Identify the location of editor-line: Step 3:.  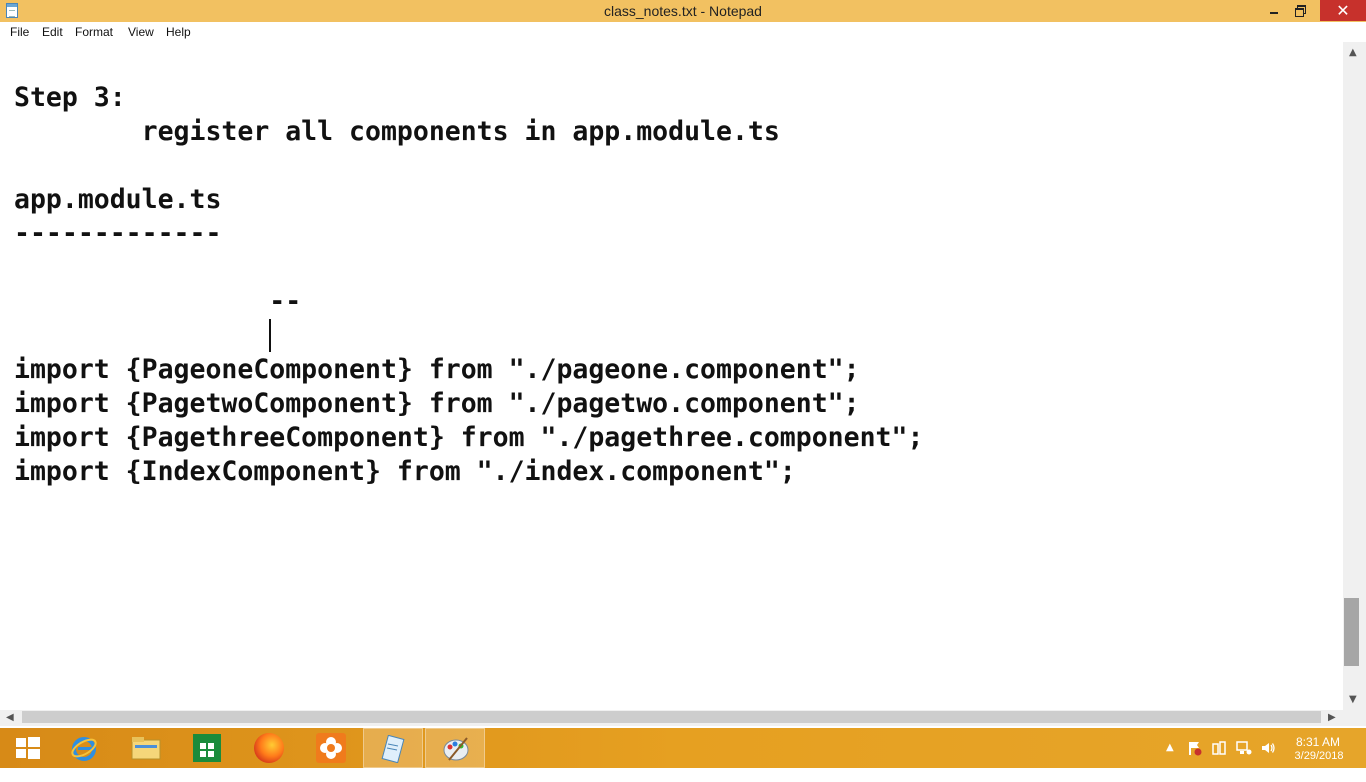
(70, 97).